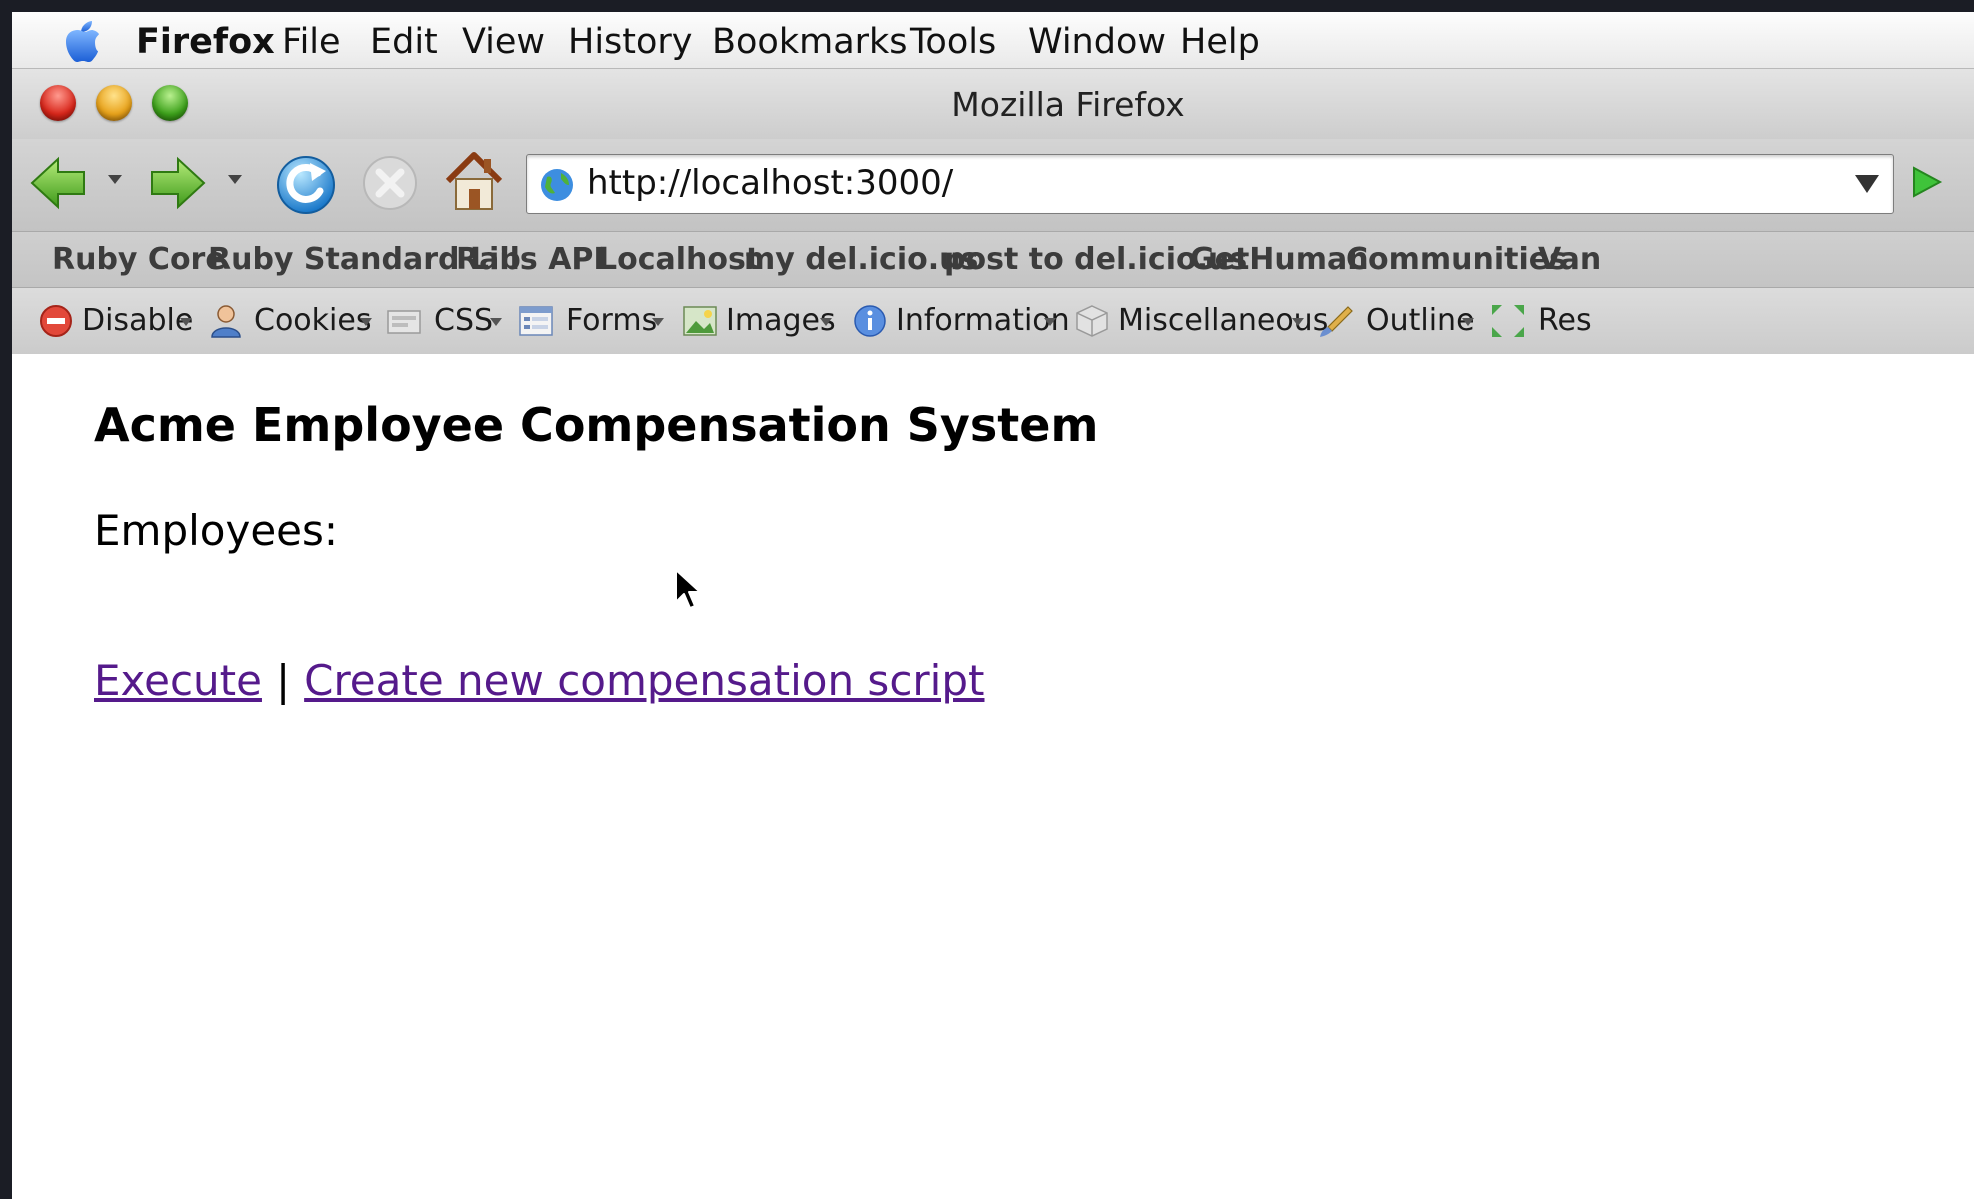 This screenshot has height=1199, width=1974. What do you see at coordinates (1097, 42) in the screenshot?
I see `menu-window: Window` at bounding box center [1097, 42].